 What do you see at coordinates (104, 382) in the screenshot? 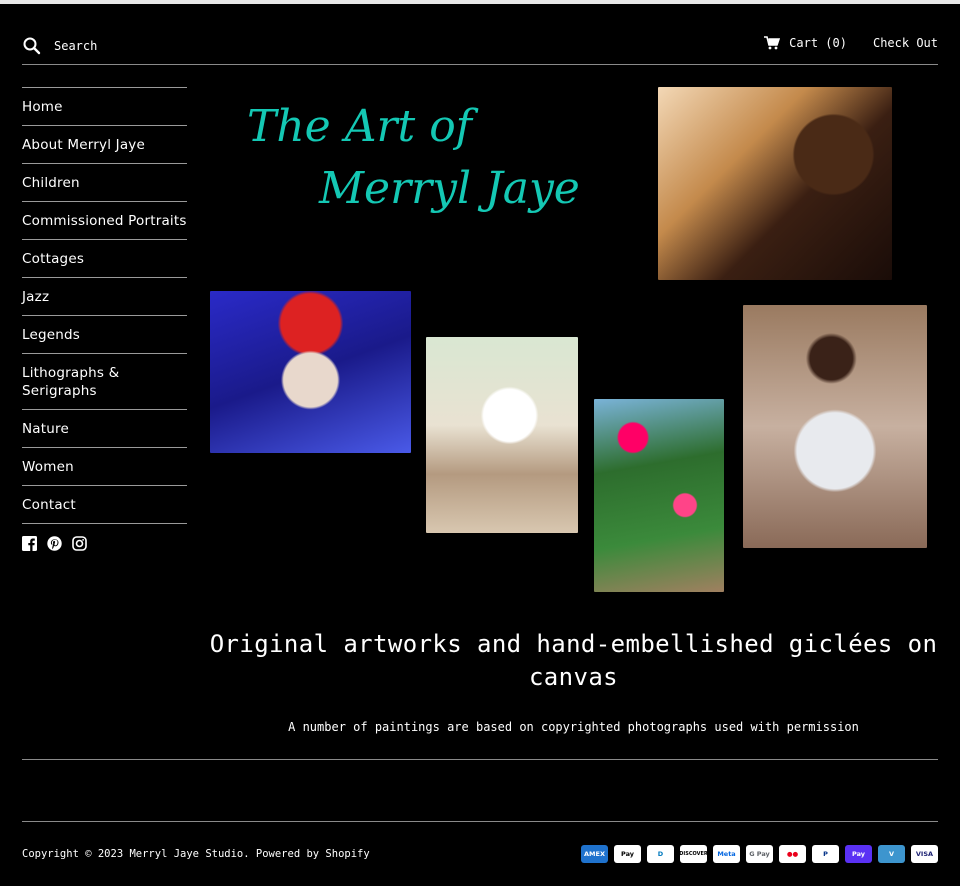
I see `sidebar-item-lithographs: Lithographs & Serigraphs` at bounding box center [104, 382].